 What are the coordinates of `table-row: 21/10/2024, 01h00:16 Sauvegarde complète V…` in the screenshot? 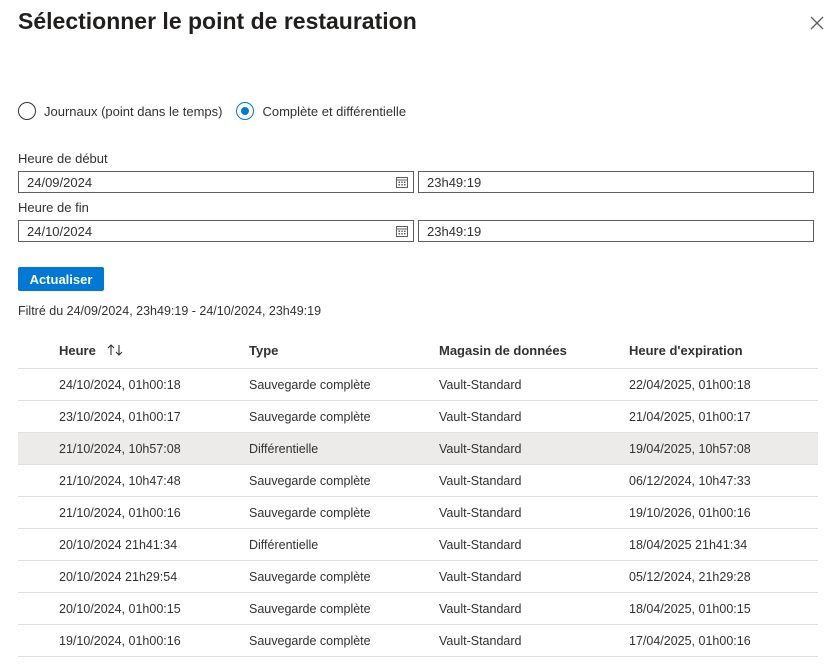 It's located at (418, 513).